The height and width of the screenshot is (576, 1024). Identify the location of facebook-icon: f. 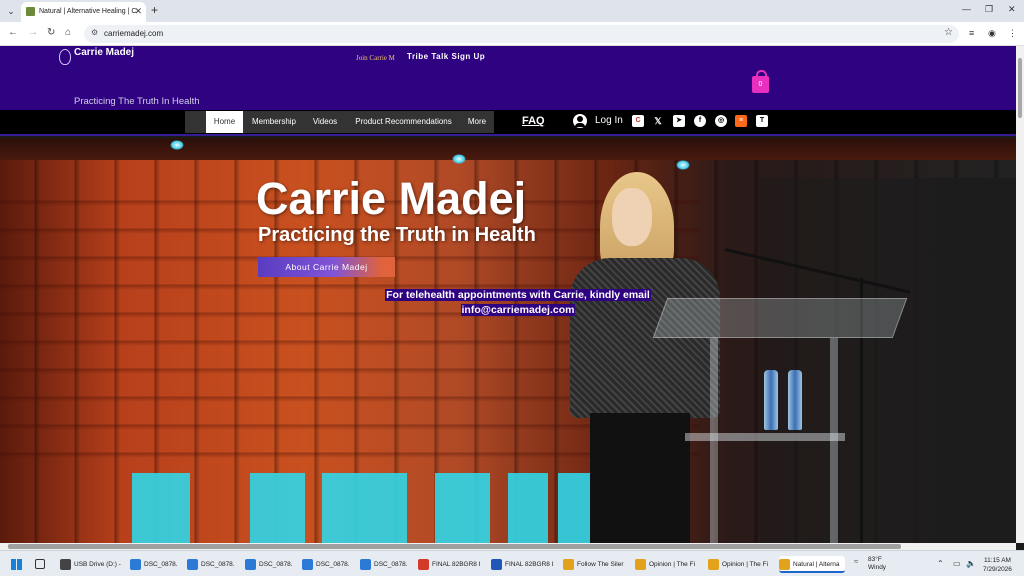
(700, 121).